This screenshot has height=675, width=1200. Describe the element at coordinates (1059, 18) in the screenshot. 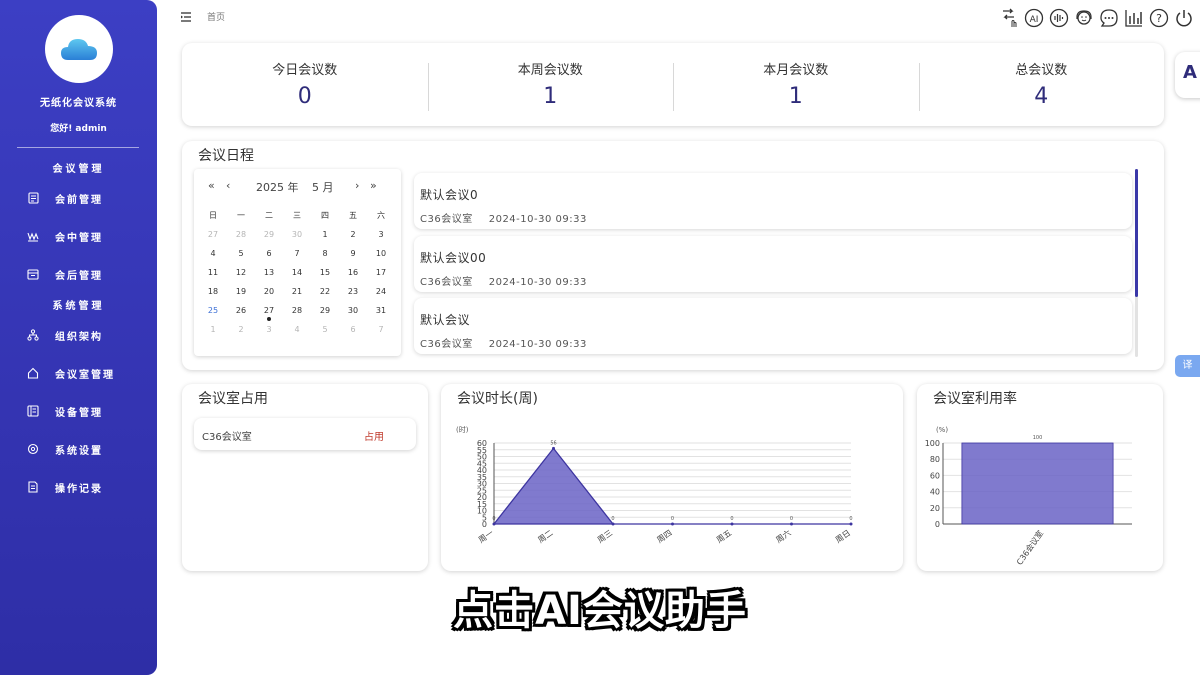

I see `voice-icon` at that location.